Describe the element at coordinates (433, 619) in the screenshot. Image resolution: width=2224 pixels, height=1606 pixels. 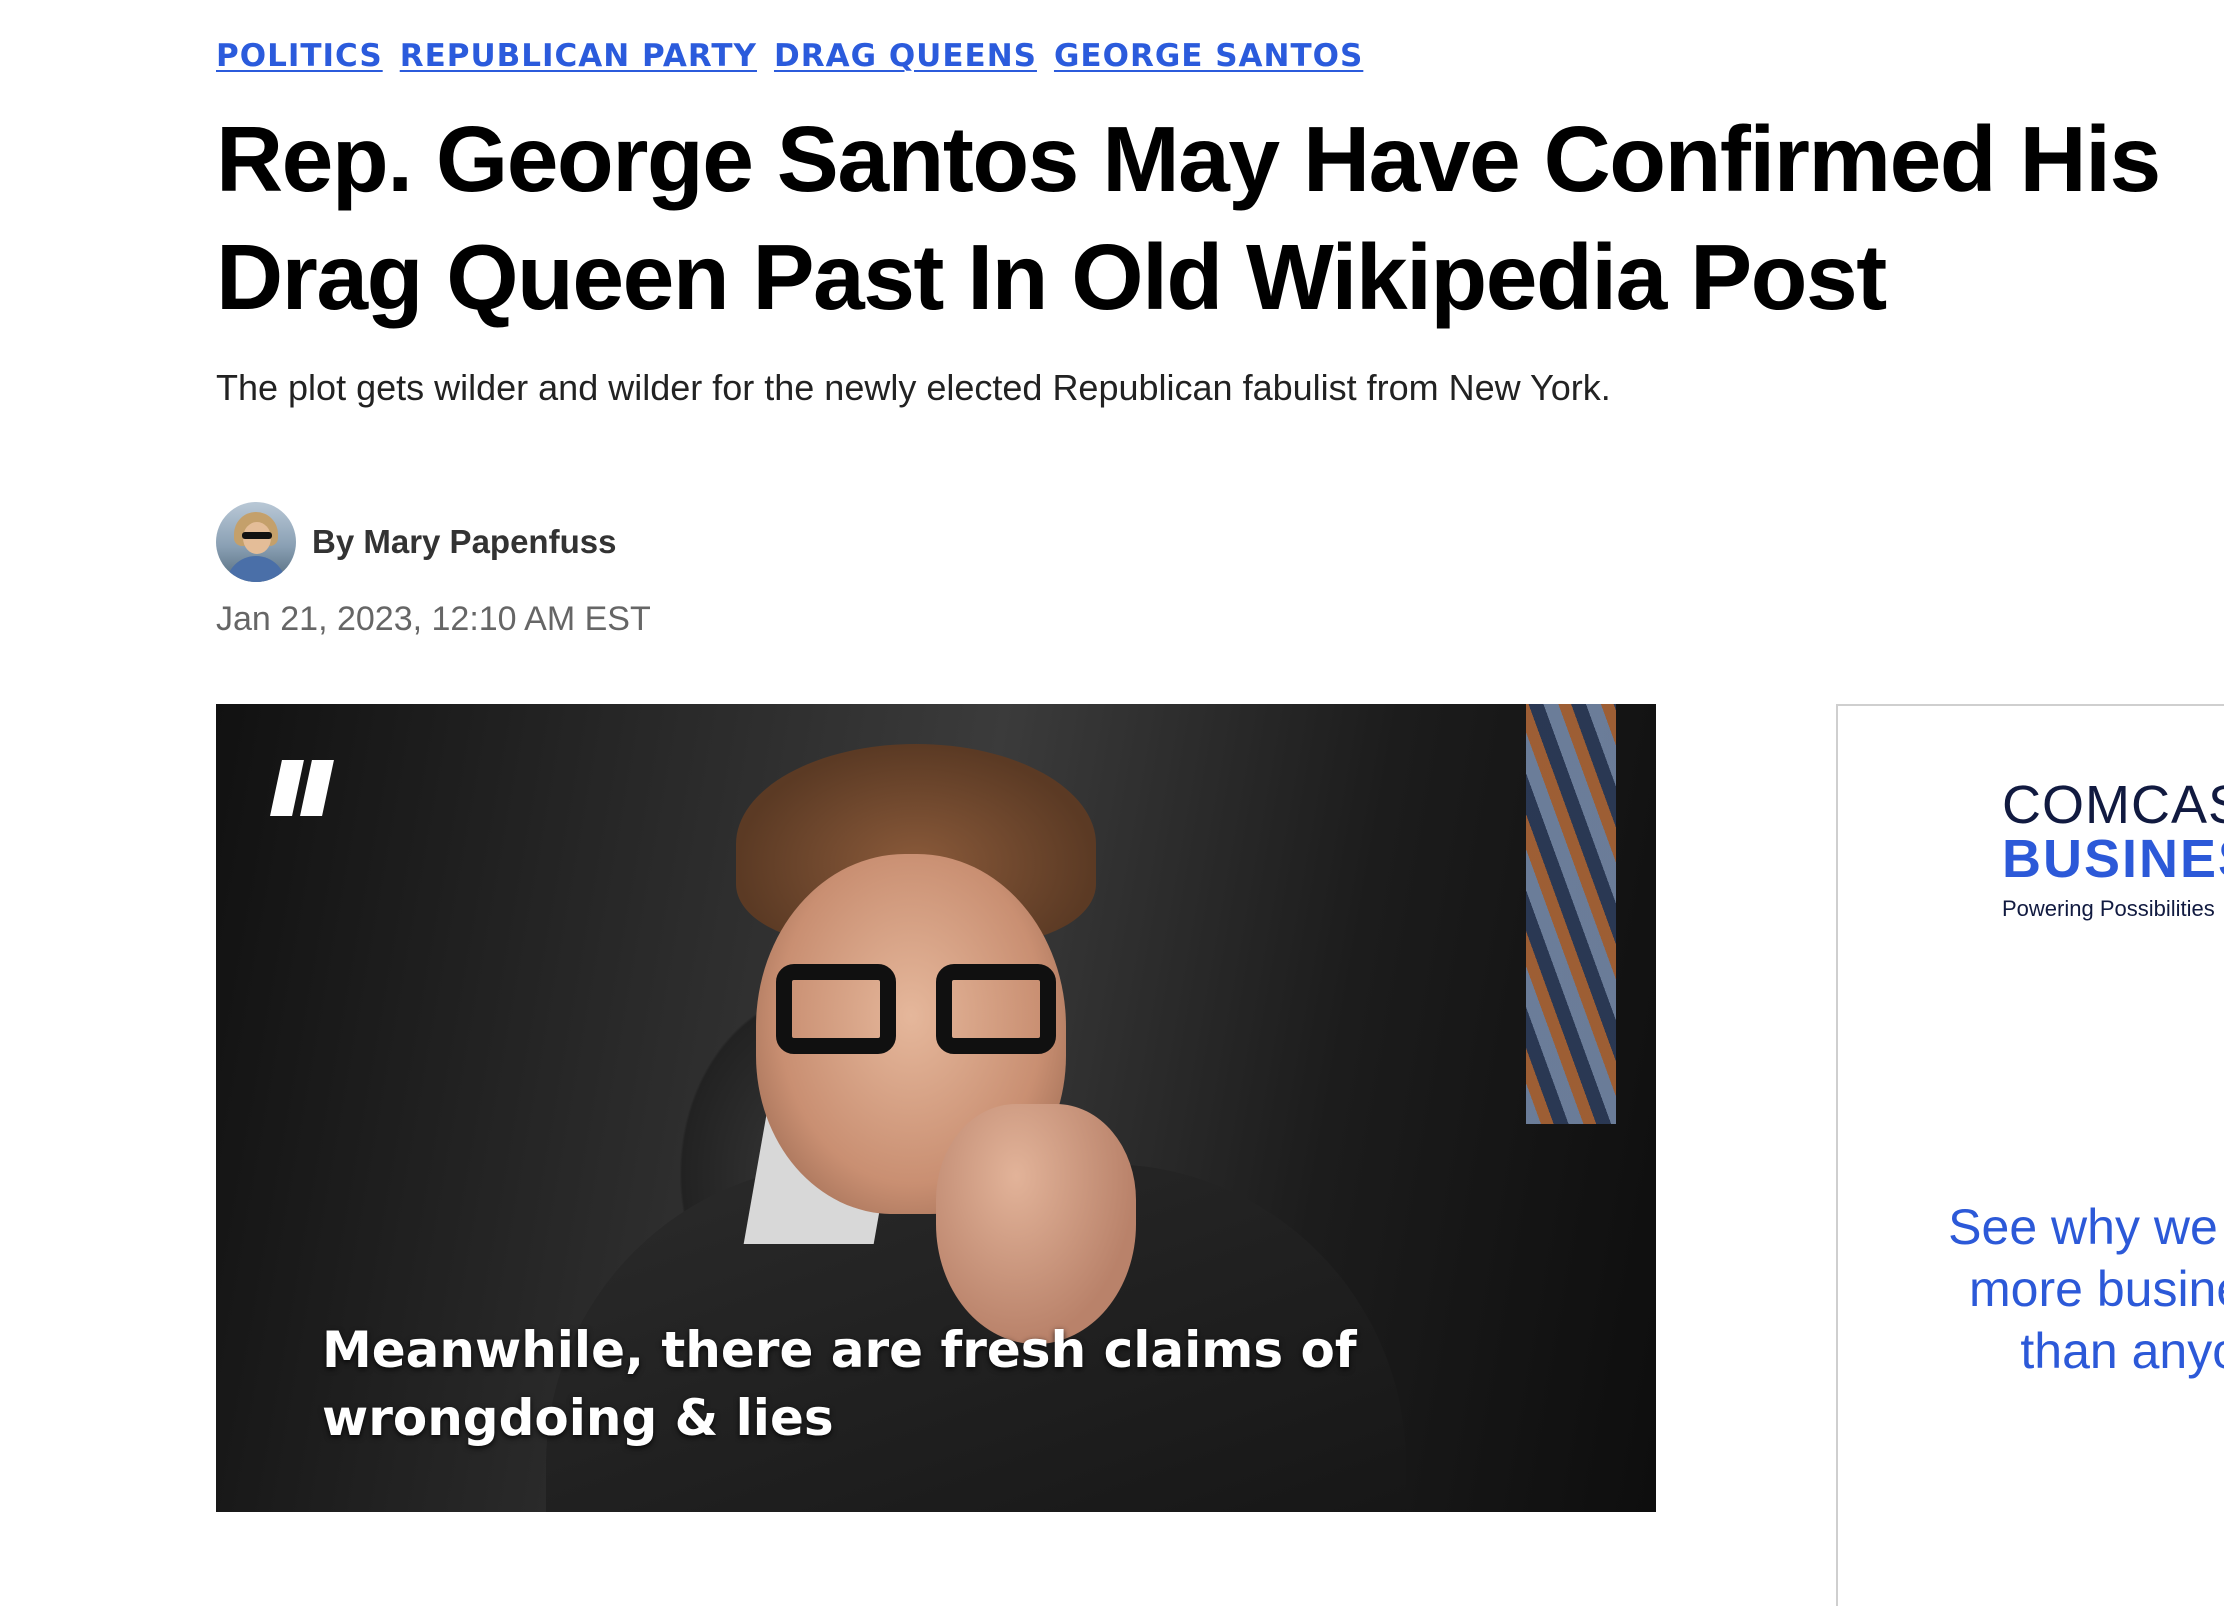
I see `publish-timestamp: Jan 21, 2023, 12:10 AM EST` at that location.